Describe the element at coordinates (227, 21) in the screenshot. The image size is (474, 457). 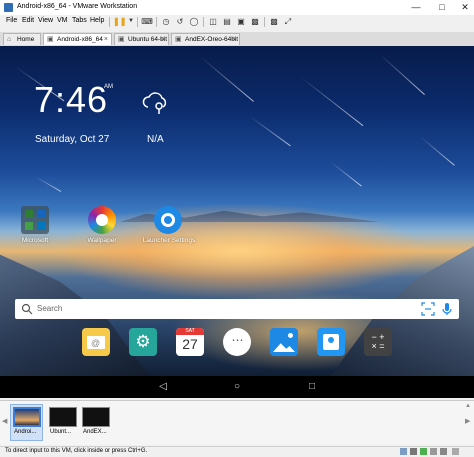
I see `thumbnail-view-icon: ▤` at that location.